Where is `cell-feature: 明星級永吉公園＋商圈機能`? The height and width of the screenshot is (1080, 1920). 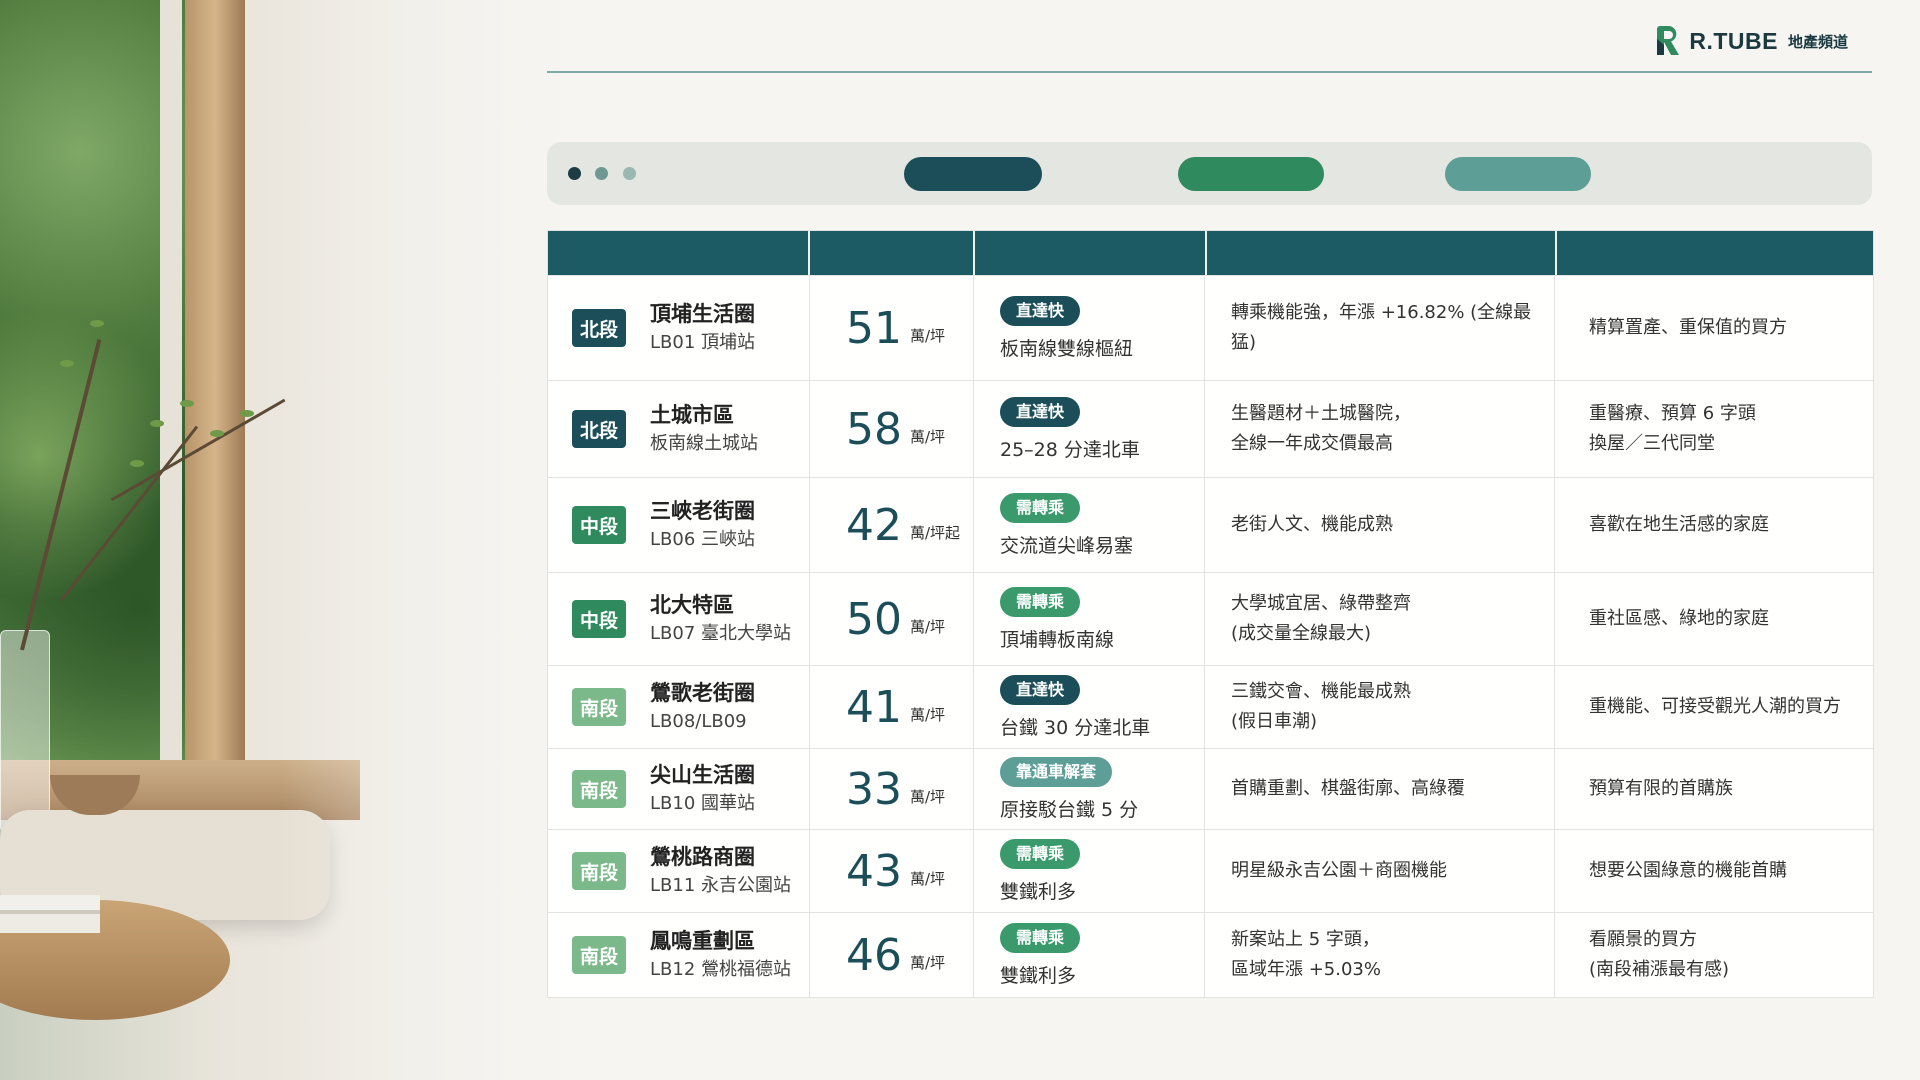 cell-feature: 明星級永吉公園＋商圈機能 is located at coordinates (1380, 871).